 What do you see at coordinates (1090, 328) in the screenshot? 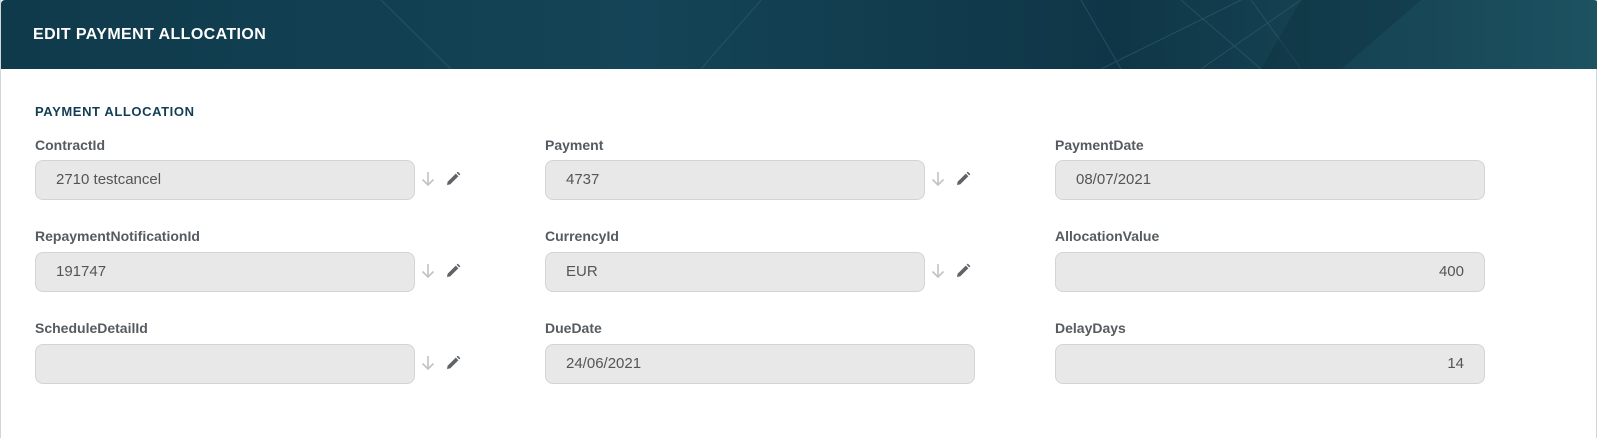
I see `delay-days-label: DelayDays` at bounding box center [1090, 328].